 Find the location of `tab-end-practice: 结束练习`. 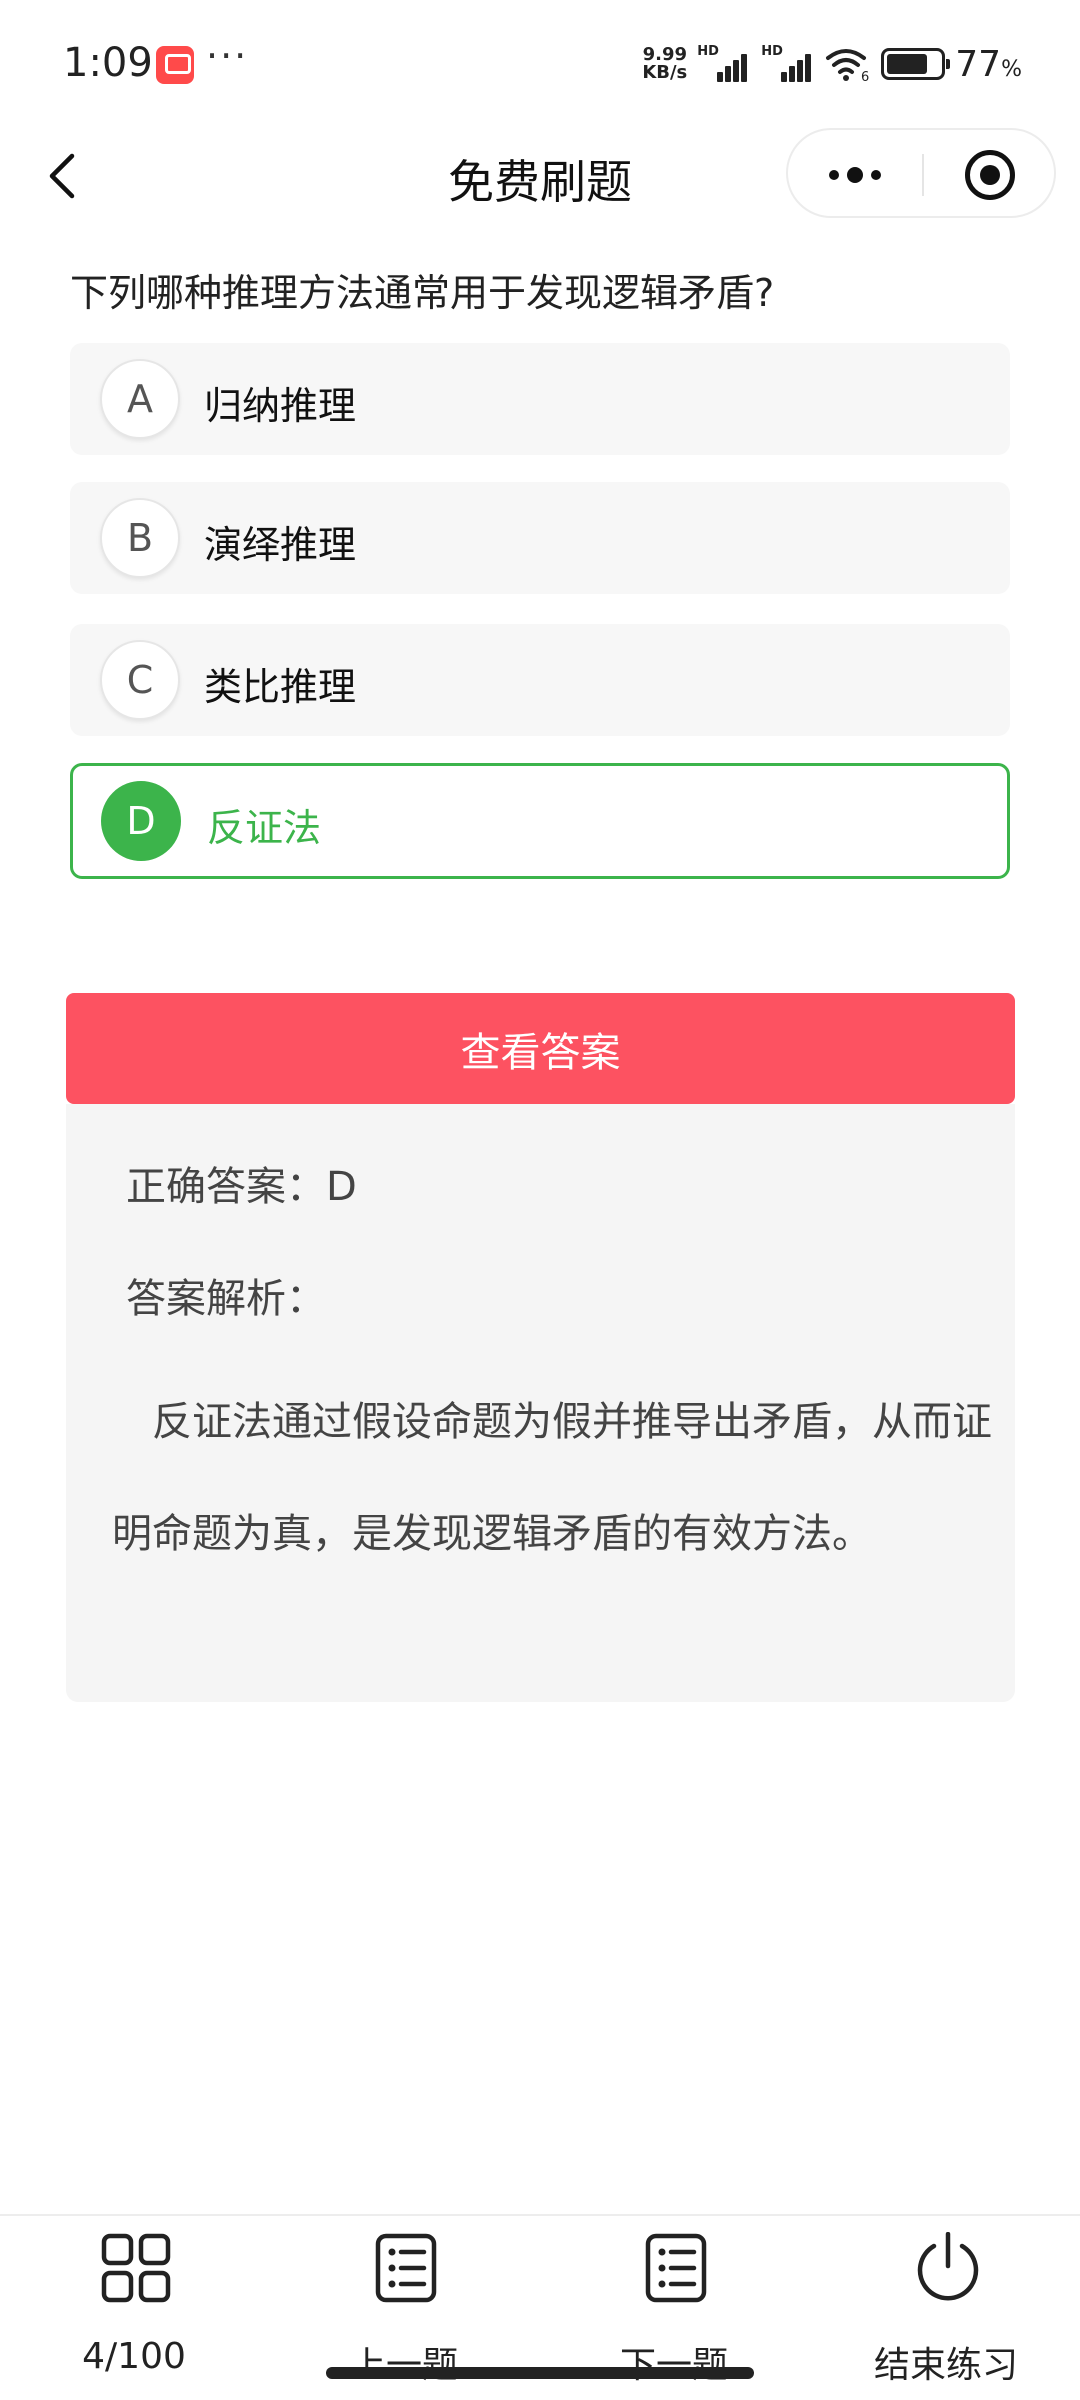

tab-end-practice: 结束练习 is located at coordinates (946, 2308).